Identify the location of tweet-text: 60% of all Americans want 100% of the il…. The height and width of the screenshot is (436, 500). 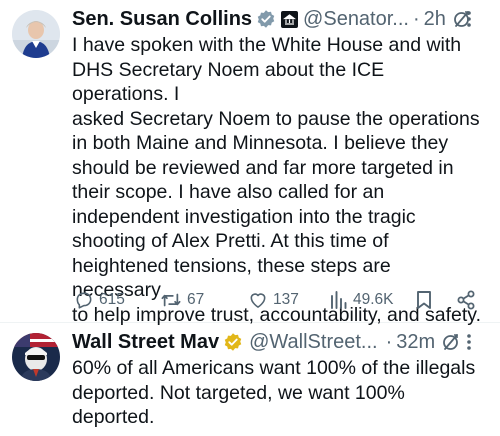
(274, 392).